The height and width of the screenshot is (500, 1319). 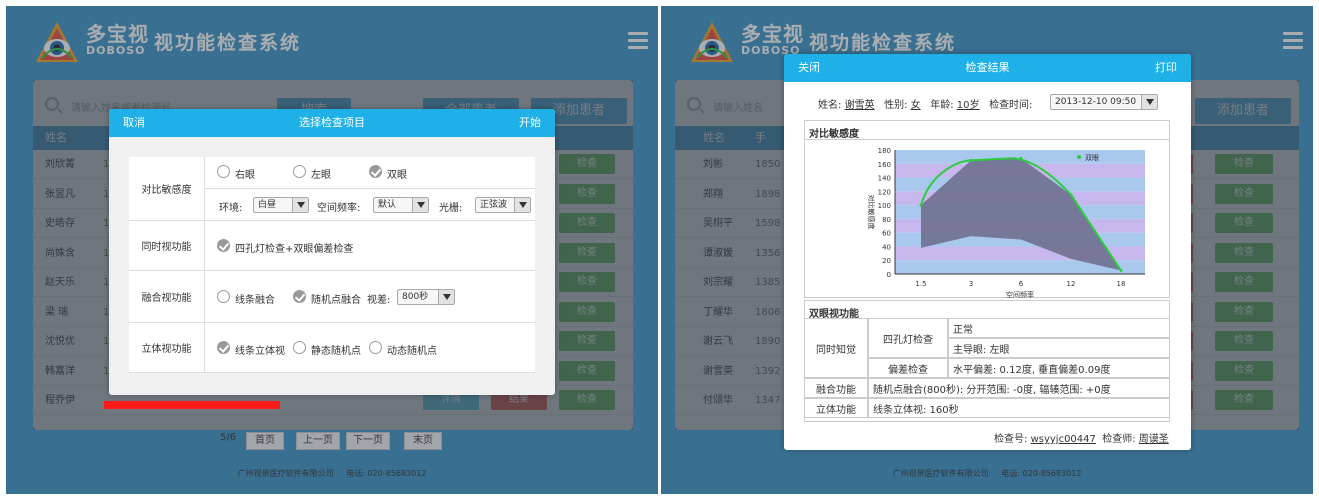 I want to click on dynamic-random-radio, so click(x=375, y=347).